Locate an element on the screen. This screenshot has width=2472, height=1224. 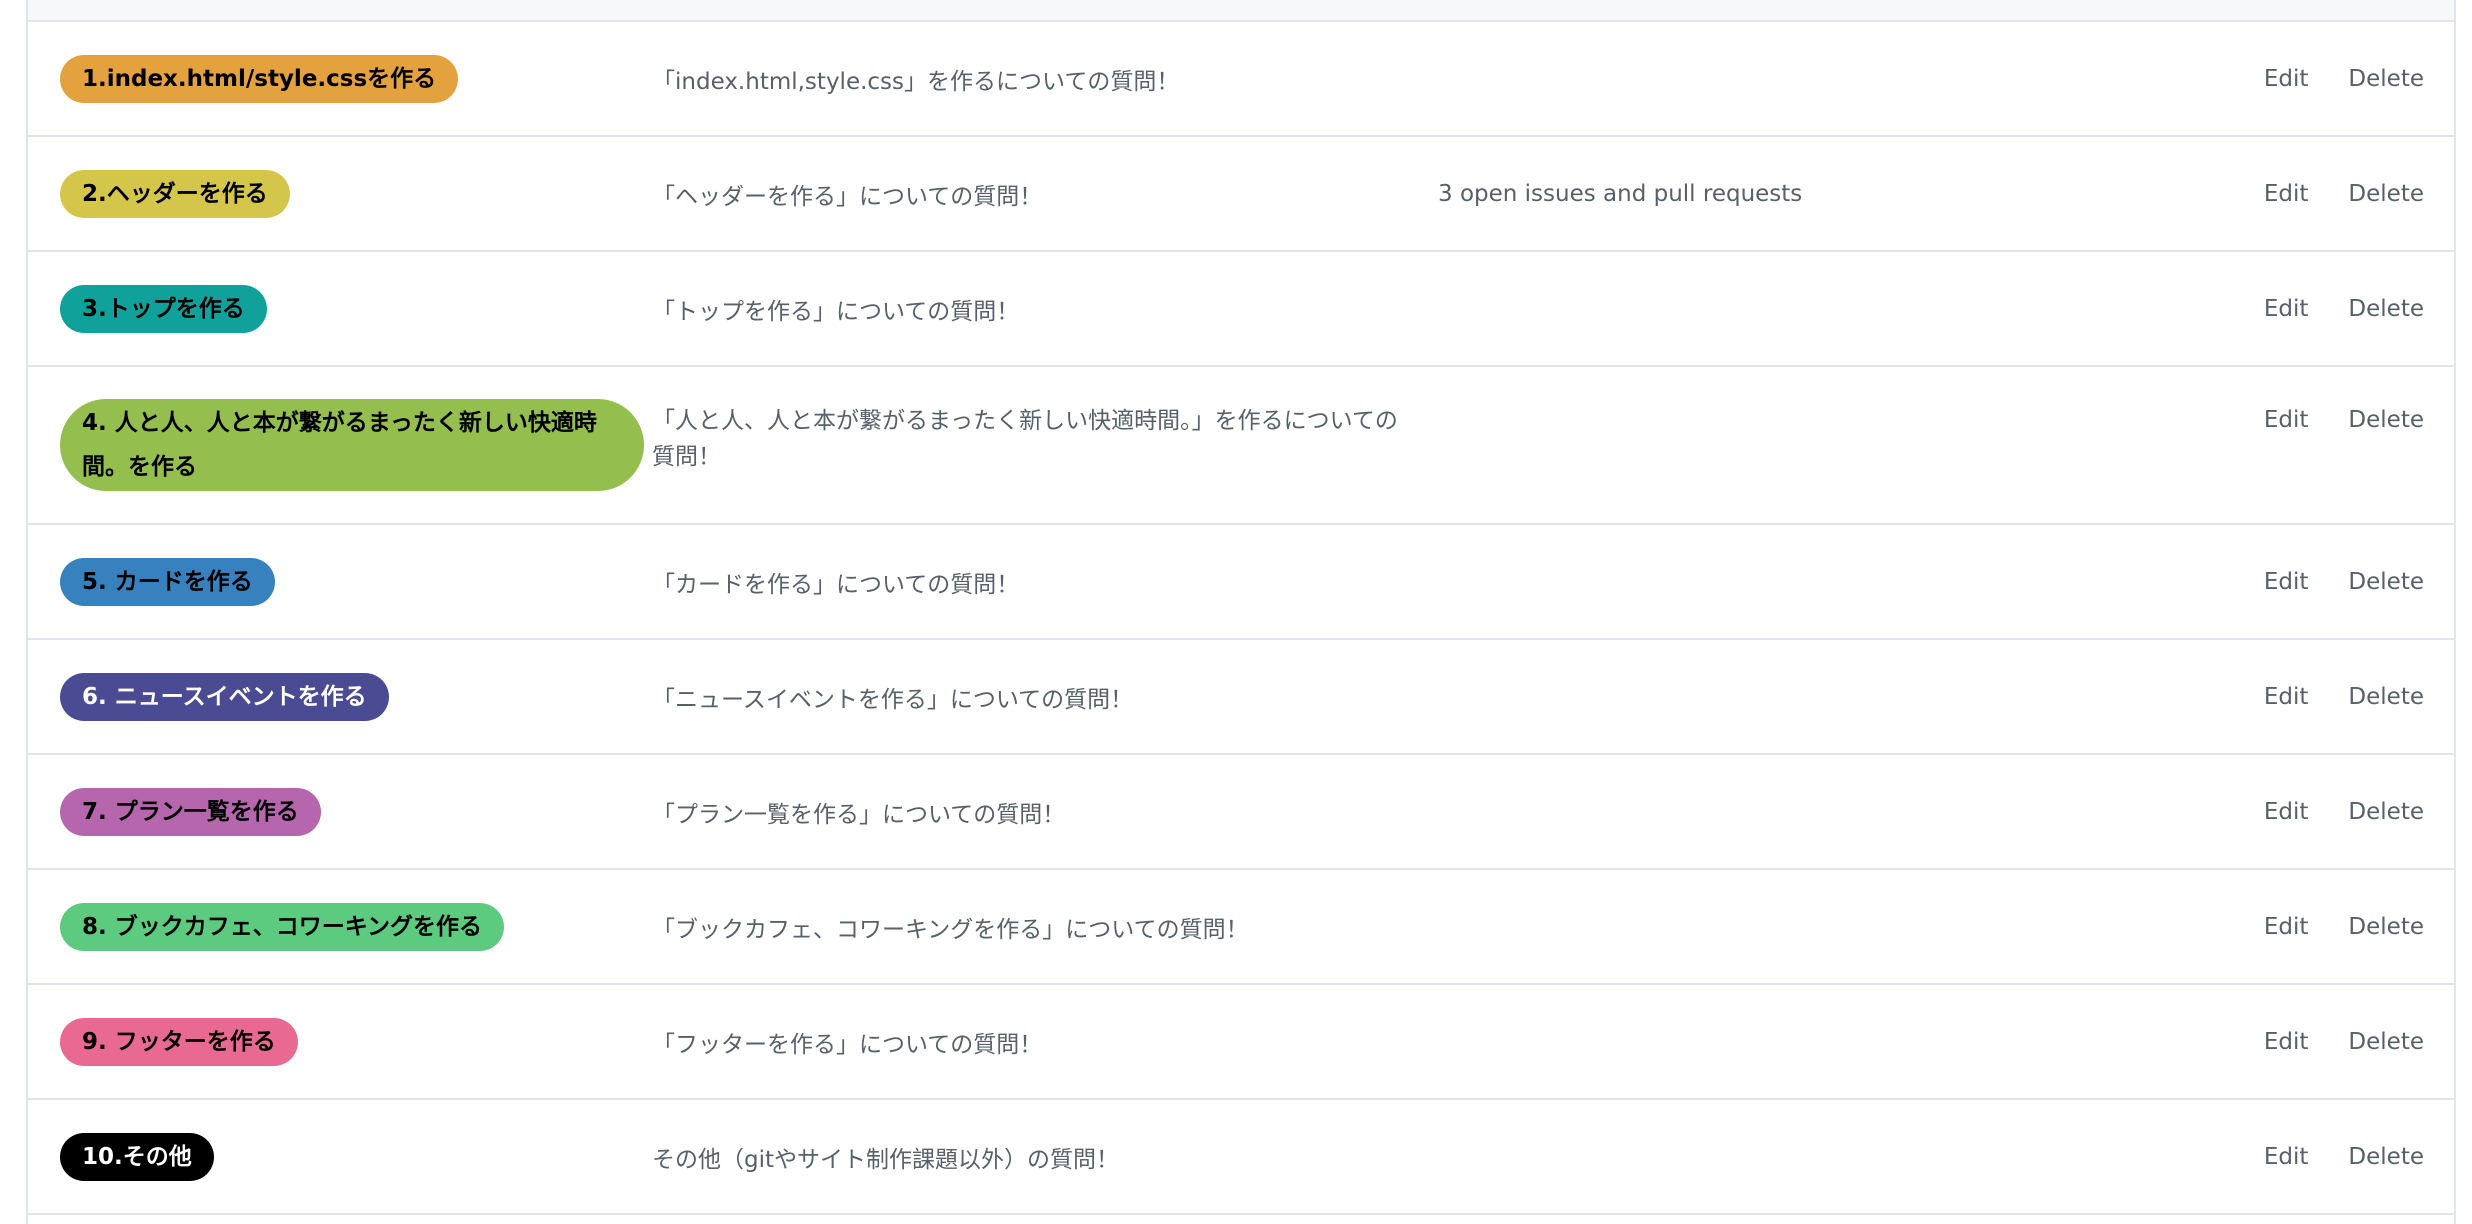
label-pill: 3.トップを作る is located at coordinates (163, 308).